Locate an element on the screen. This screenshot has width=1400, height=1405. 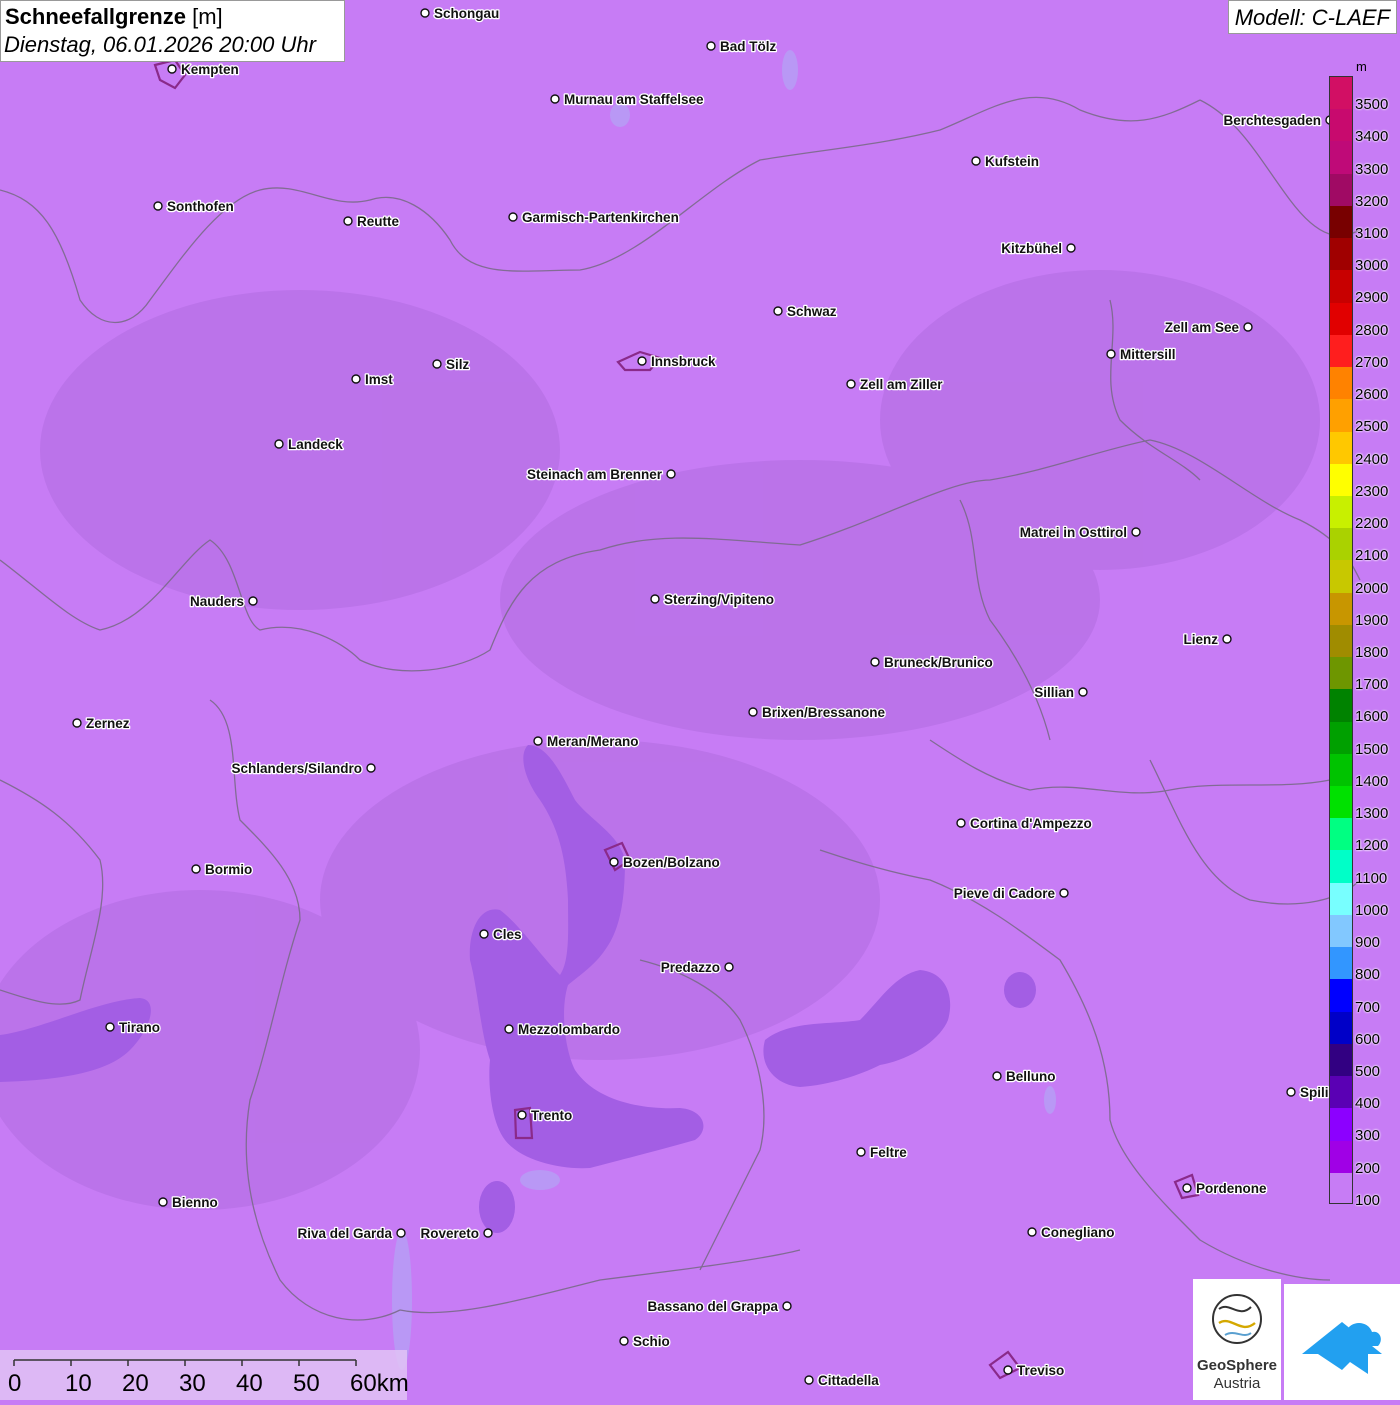
city-marker: Zell am Ziller is located at coordinates (895, 384).